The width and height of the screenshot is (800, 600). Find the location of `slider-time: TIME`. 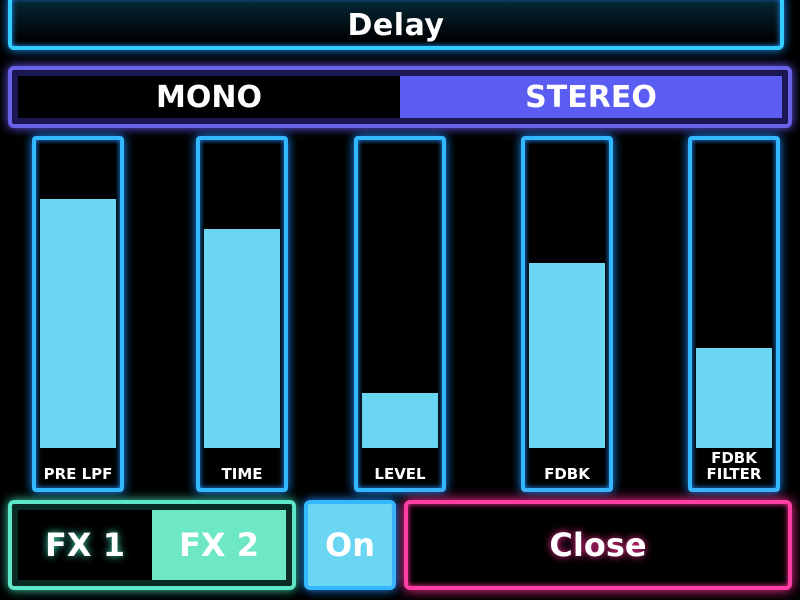

slider-time: TIME is located at coordinates (242, 314).